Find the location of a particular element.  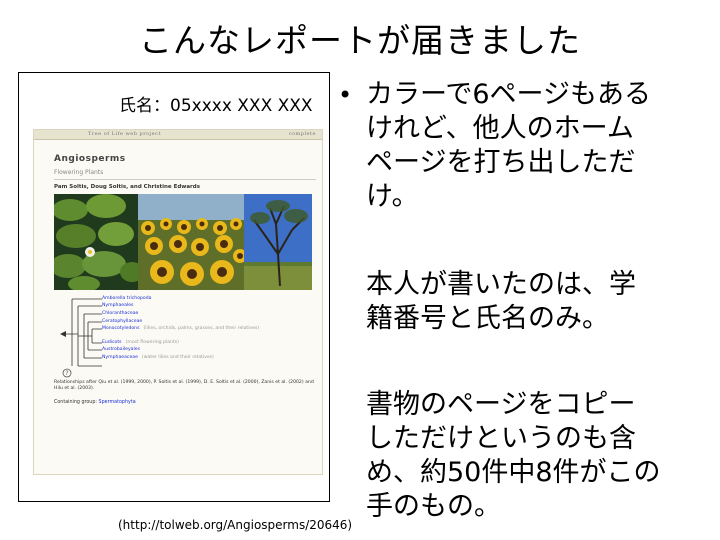

tol-header-bar: Tree of Life web project complete is located at coordinates (178, 135).